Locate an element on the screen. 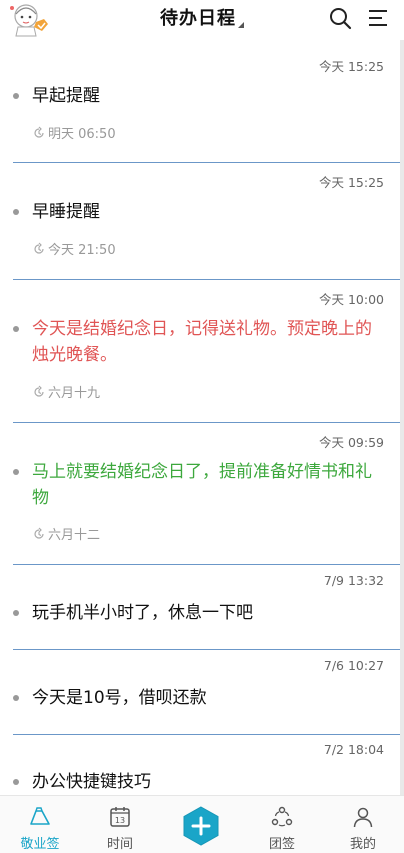 The height and width of the screenshot is (853, 404). reminder-text: 今天 21:50 is located at coordinates (82, 250).